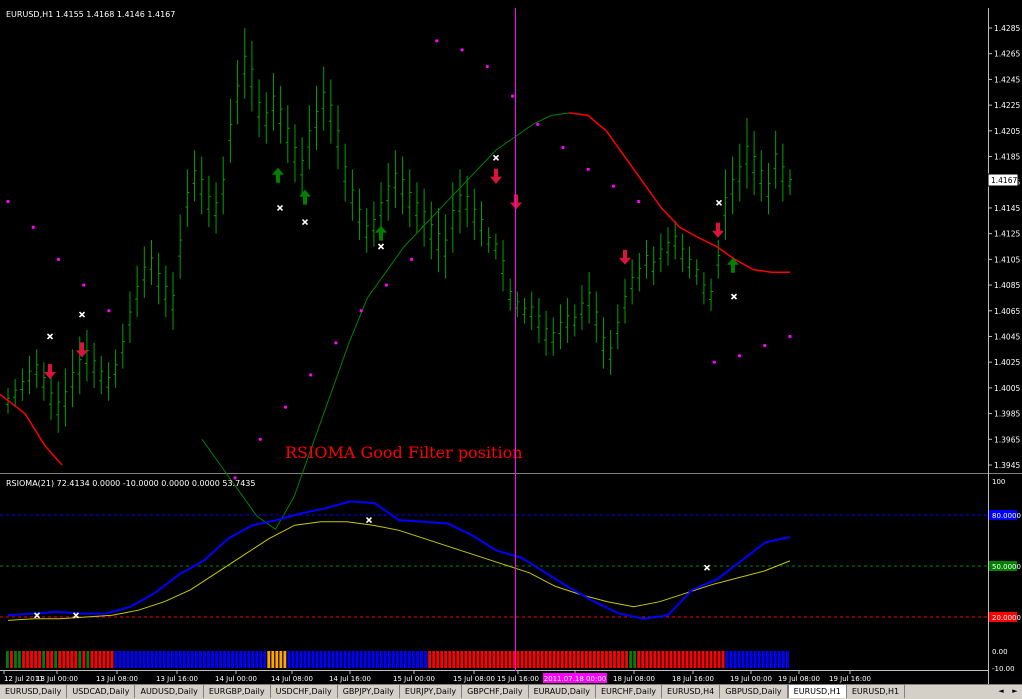  I want to click on price-axis-label: 1.4225, so click(1007, 105).